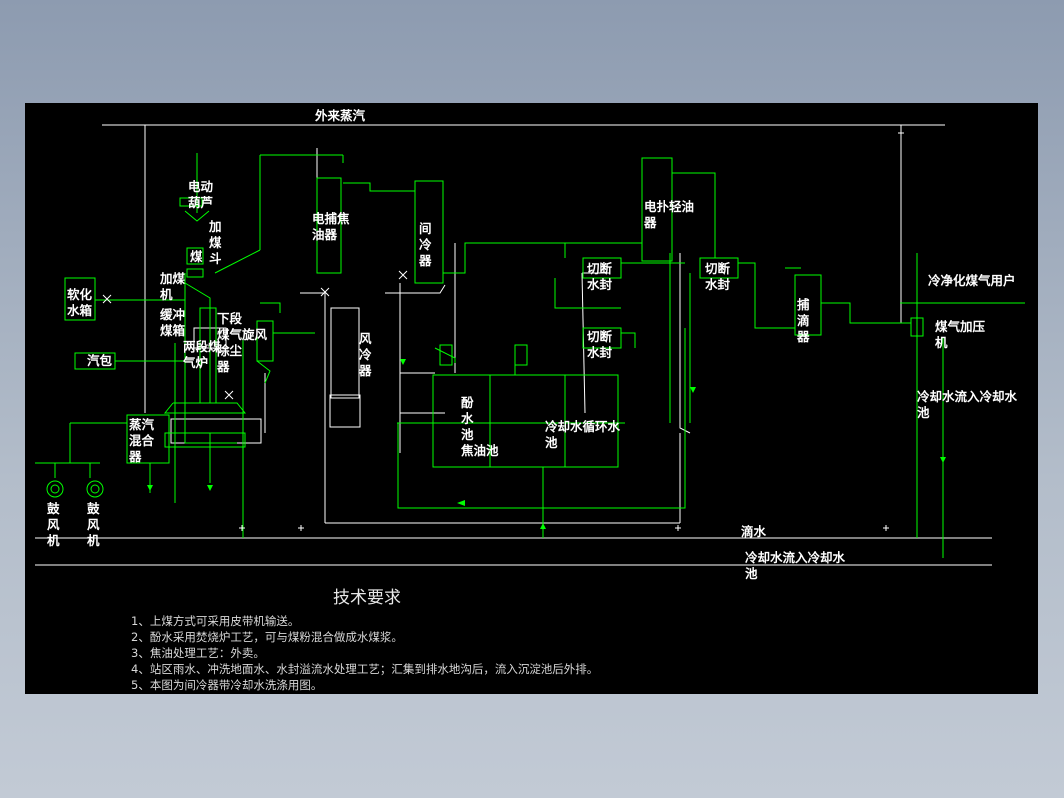 The width and height of the screenshot is (1064, 798). I want to click on mist-catcher-label: 捕 滴 器, so click(803, 320).